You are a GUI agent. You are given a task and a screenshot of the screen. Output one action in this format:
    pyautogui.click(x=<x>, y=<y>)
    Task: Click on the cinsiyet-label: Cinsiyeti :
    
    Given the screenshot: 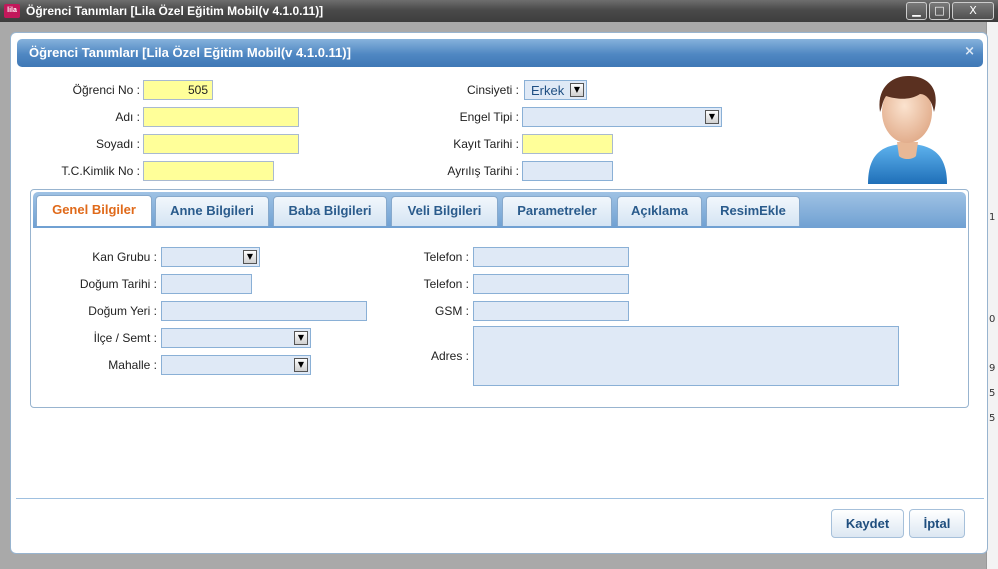 What is the action you would take?
    pyautogui.click(x=492, y=90)
    